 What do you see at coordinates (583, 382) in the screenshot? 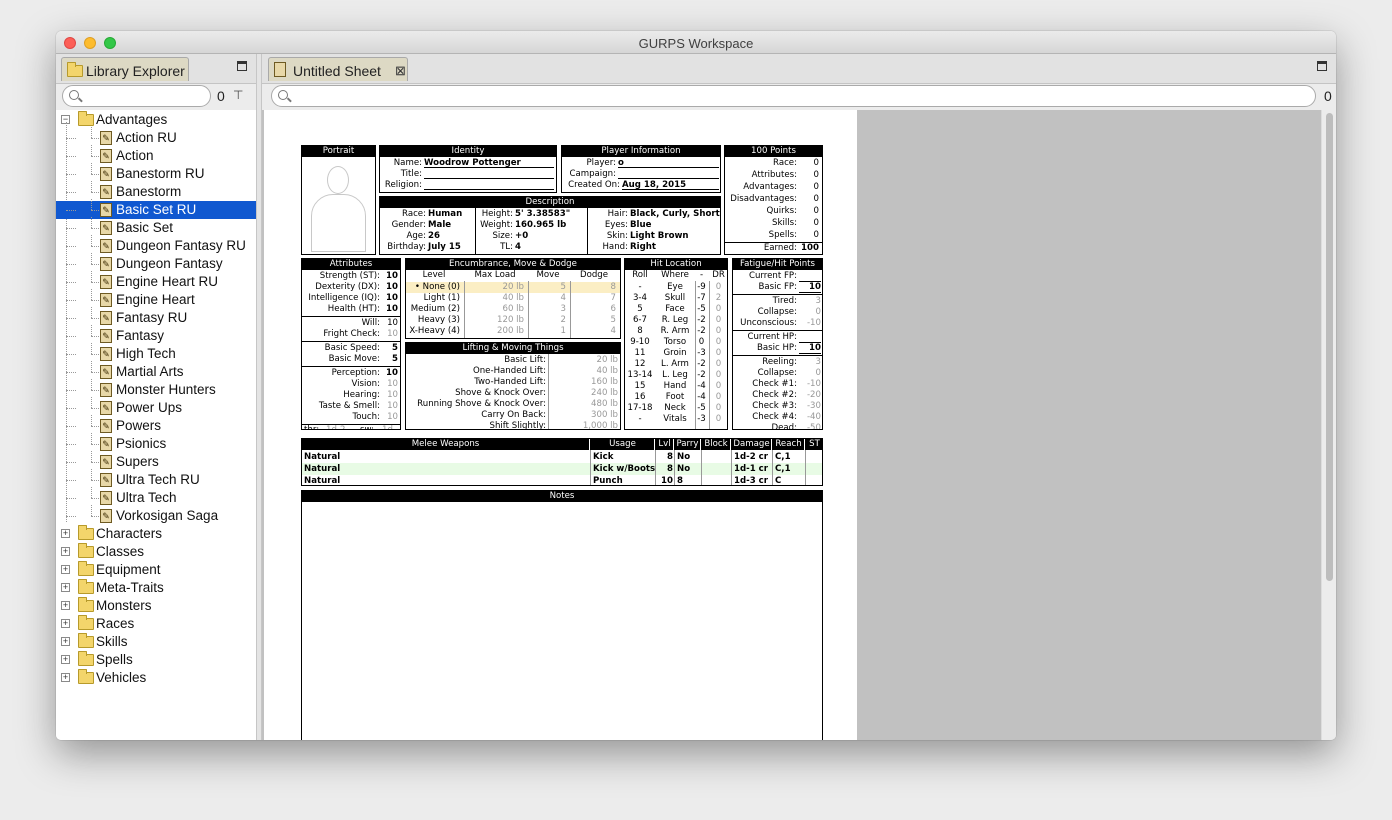
I see `lifting-value: 160 lb` at bounding box center [583, 382].